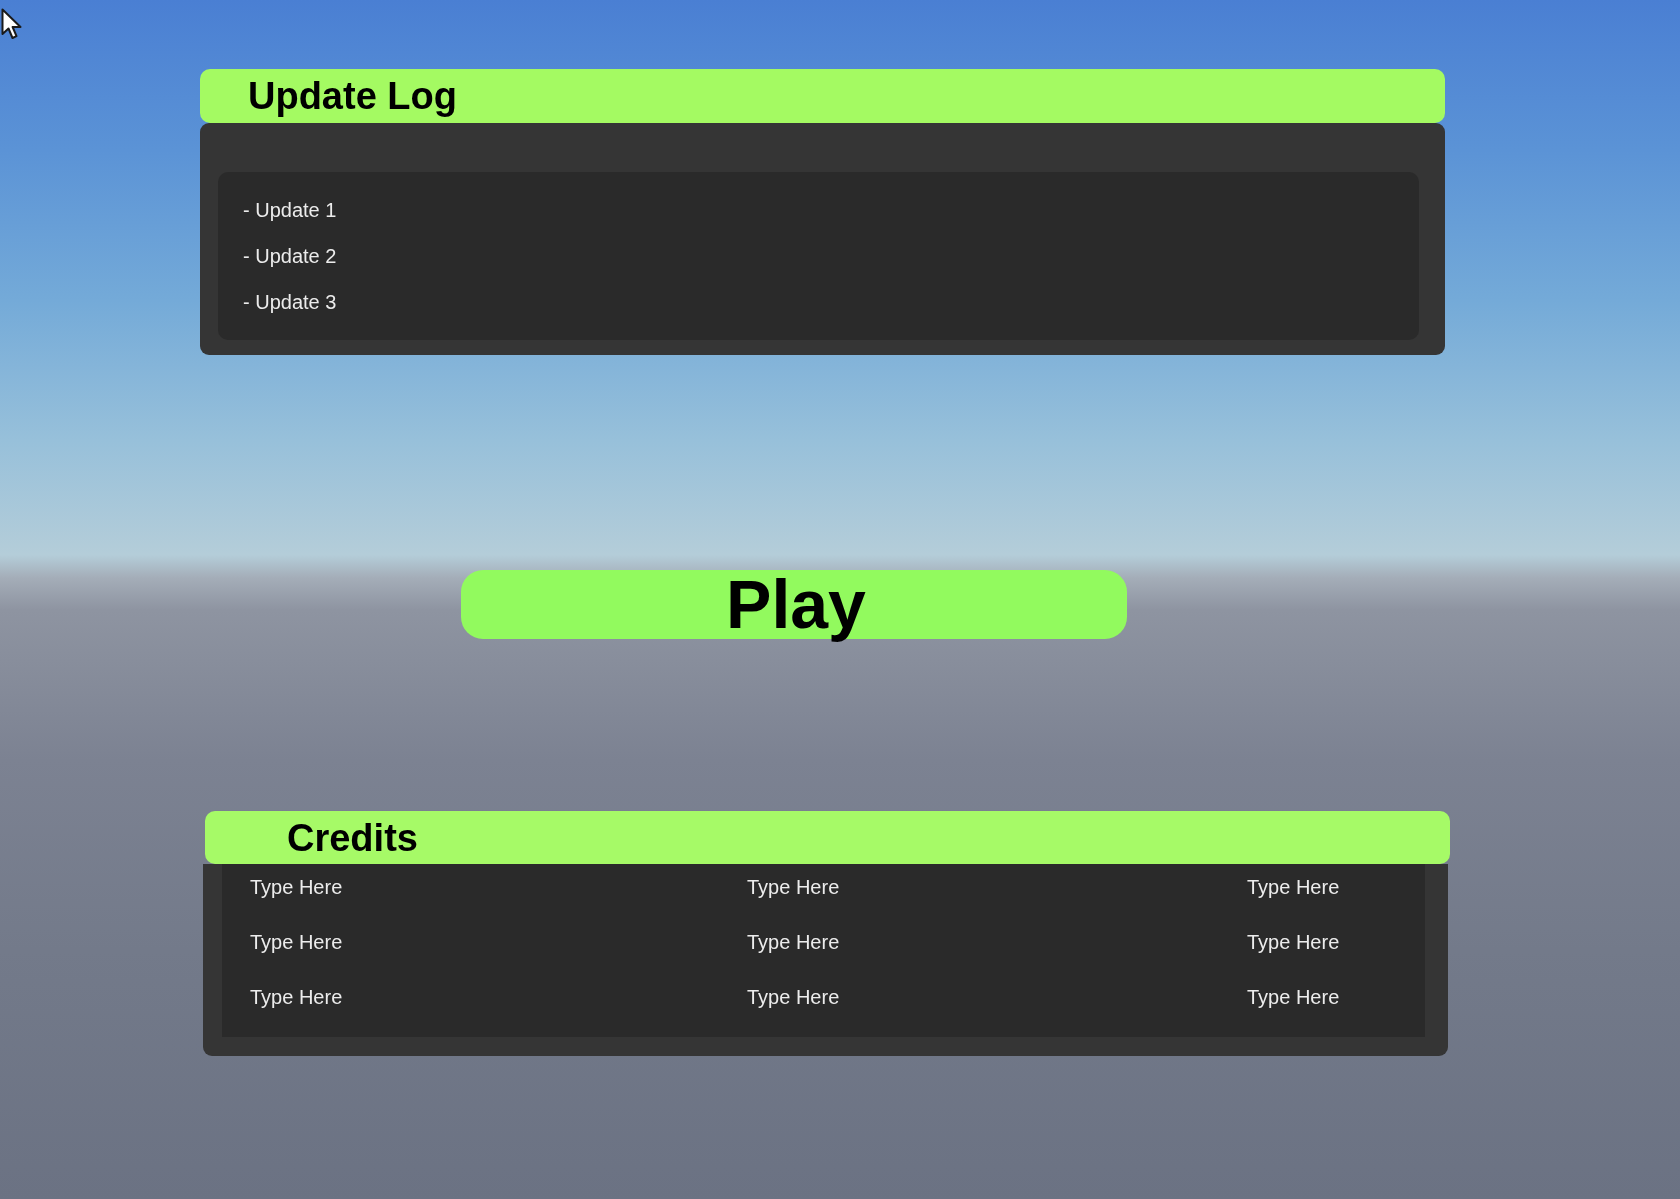 This screenshot has width=1680, height=1199. What do you see at coordinates (352, 96) in the screenshot?
I see `update-log-title: Update Log` at bounding box center [352, 96].